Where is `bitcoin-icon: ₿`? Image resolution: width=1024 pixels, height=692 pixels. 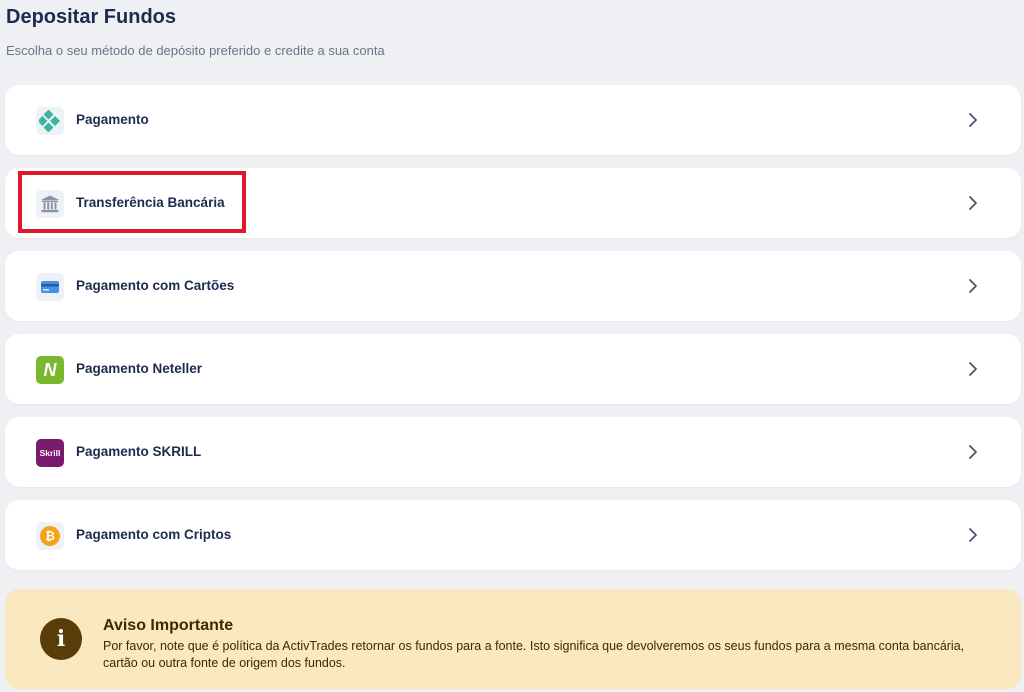
bitcoin-icon: ₿ is located at coordinates (50, 536).